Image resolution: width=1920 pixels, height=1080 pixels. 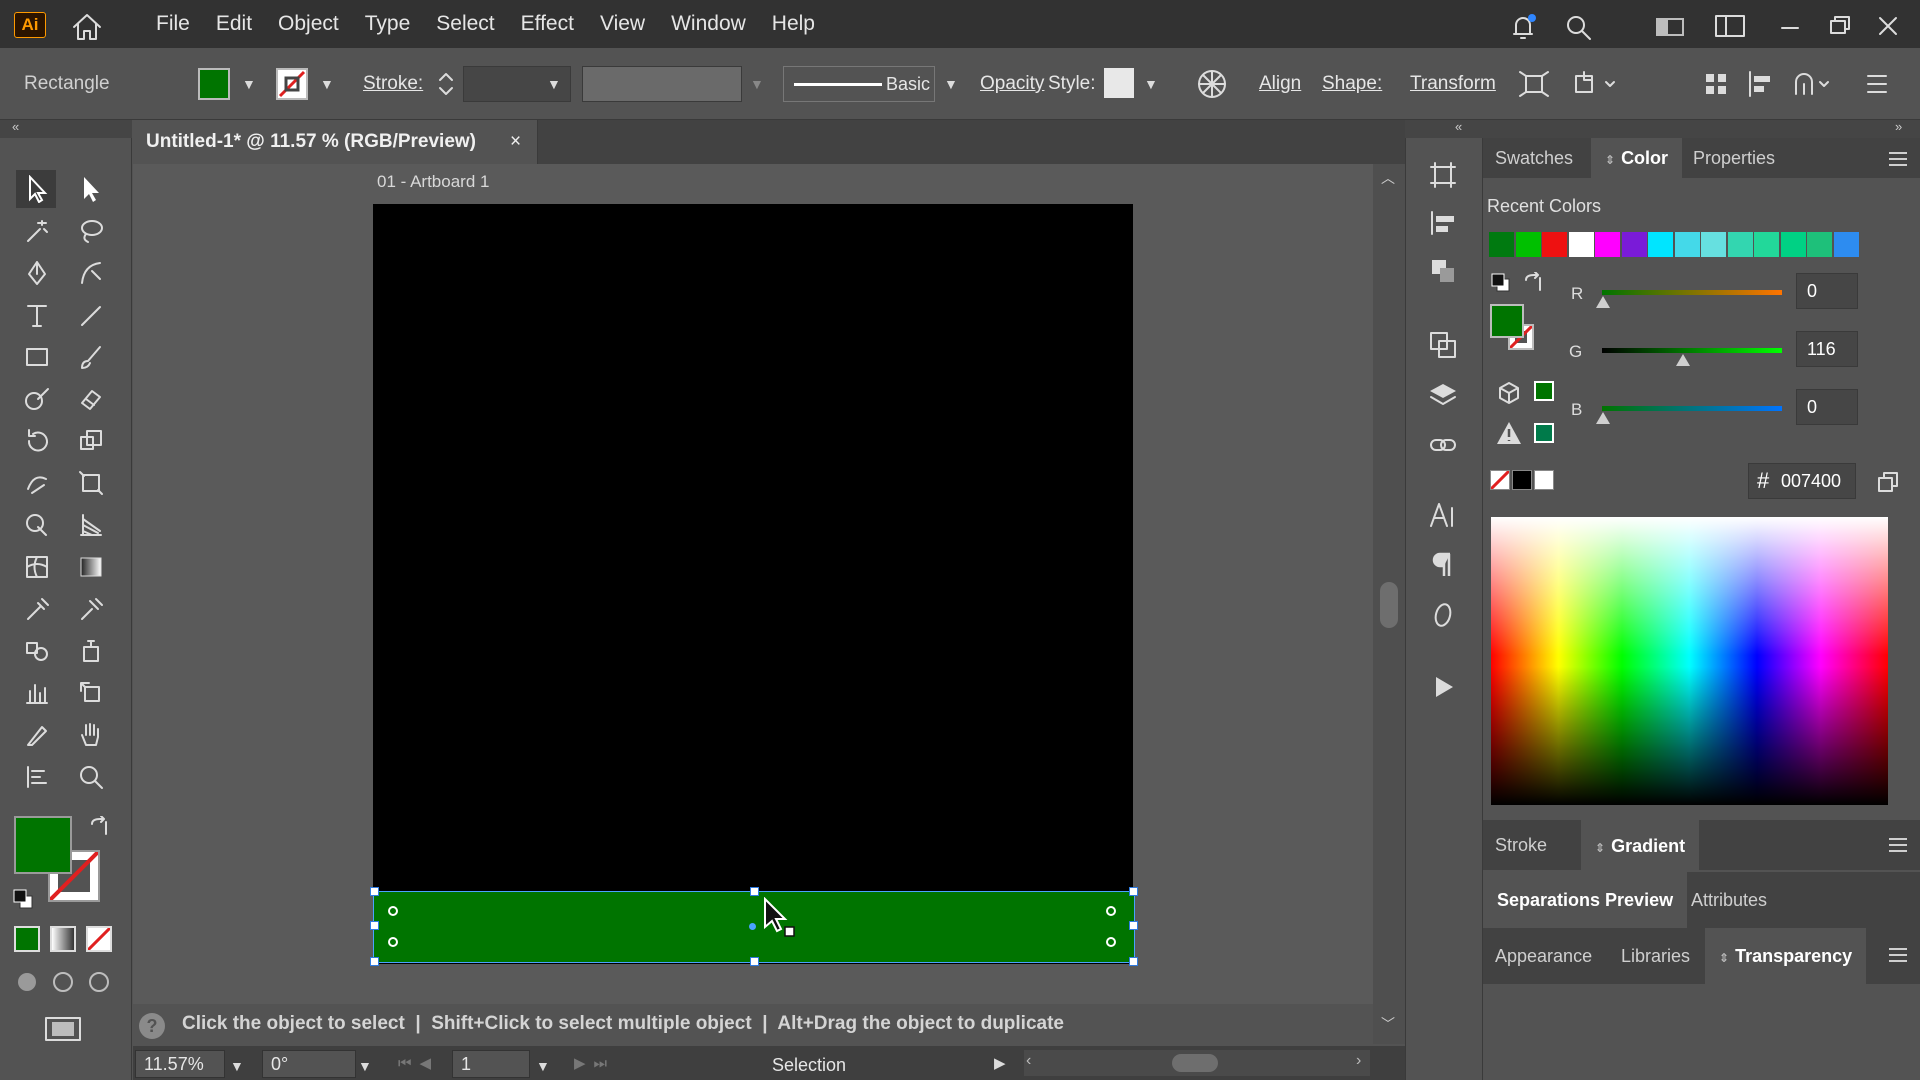 I want to click on tab-appearance: Appearance, so click(x=1543, y=956).